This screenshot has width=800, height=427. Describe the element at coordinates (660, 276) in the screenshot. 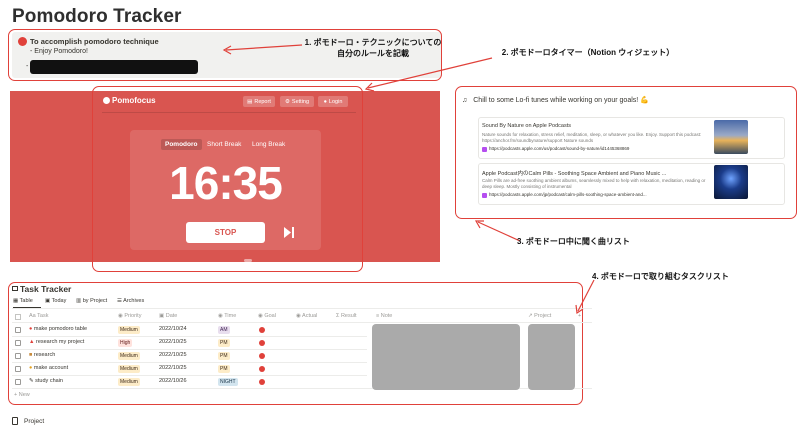

I see `annotation-4: 4. ポモドーロで取り組むタスクリスト` at that location.